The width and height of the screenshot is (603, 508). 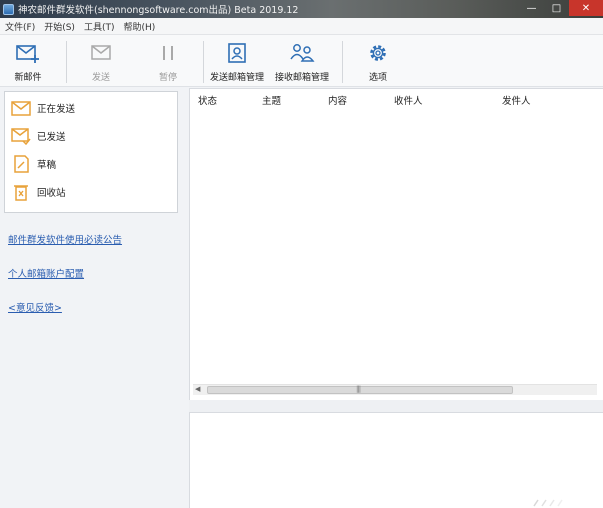 What do you see at coordinates (139, 26) in the screenshot?
I see `menu-help: 帮助(H)` at bounding box center [139, 26].